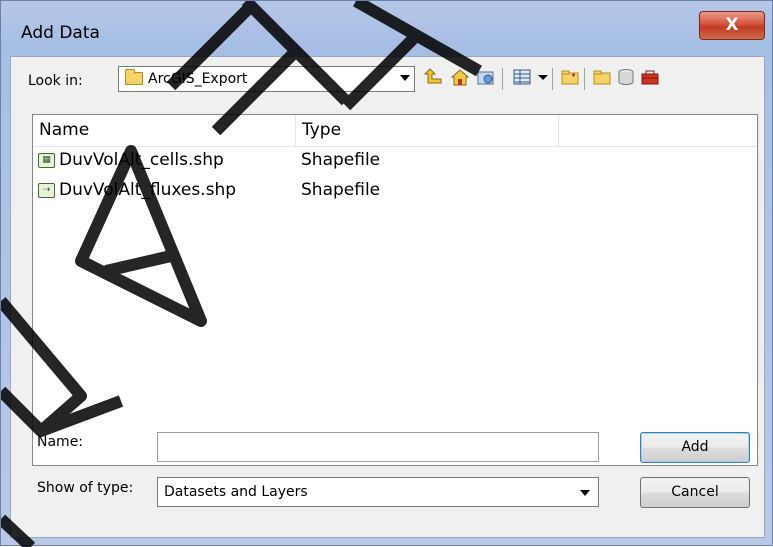 The image size is (773, 547). Describe the element at coordinates (236, 492) in the screenshot. I see `show-of-type-value: Datasets and Layers` at that location.